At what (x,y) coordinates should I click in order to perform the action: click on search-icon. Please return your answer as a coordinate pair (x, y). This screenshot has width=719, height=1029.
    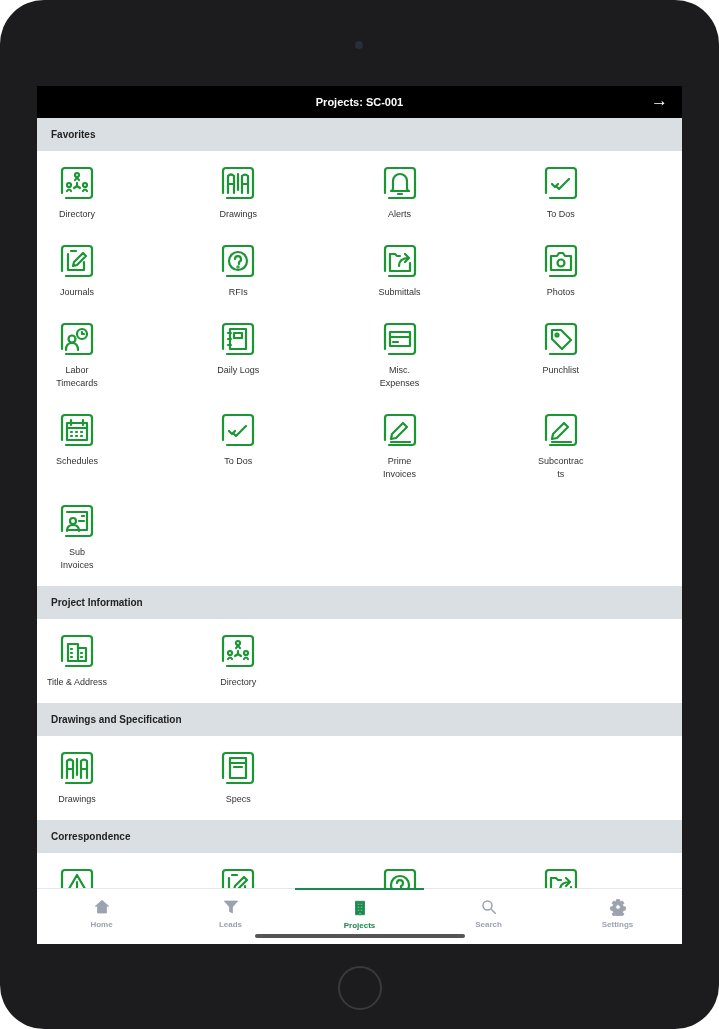
    Looking at the image, I should click on (488, 907).